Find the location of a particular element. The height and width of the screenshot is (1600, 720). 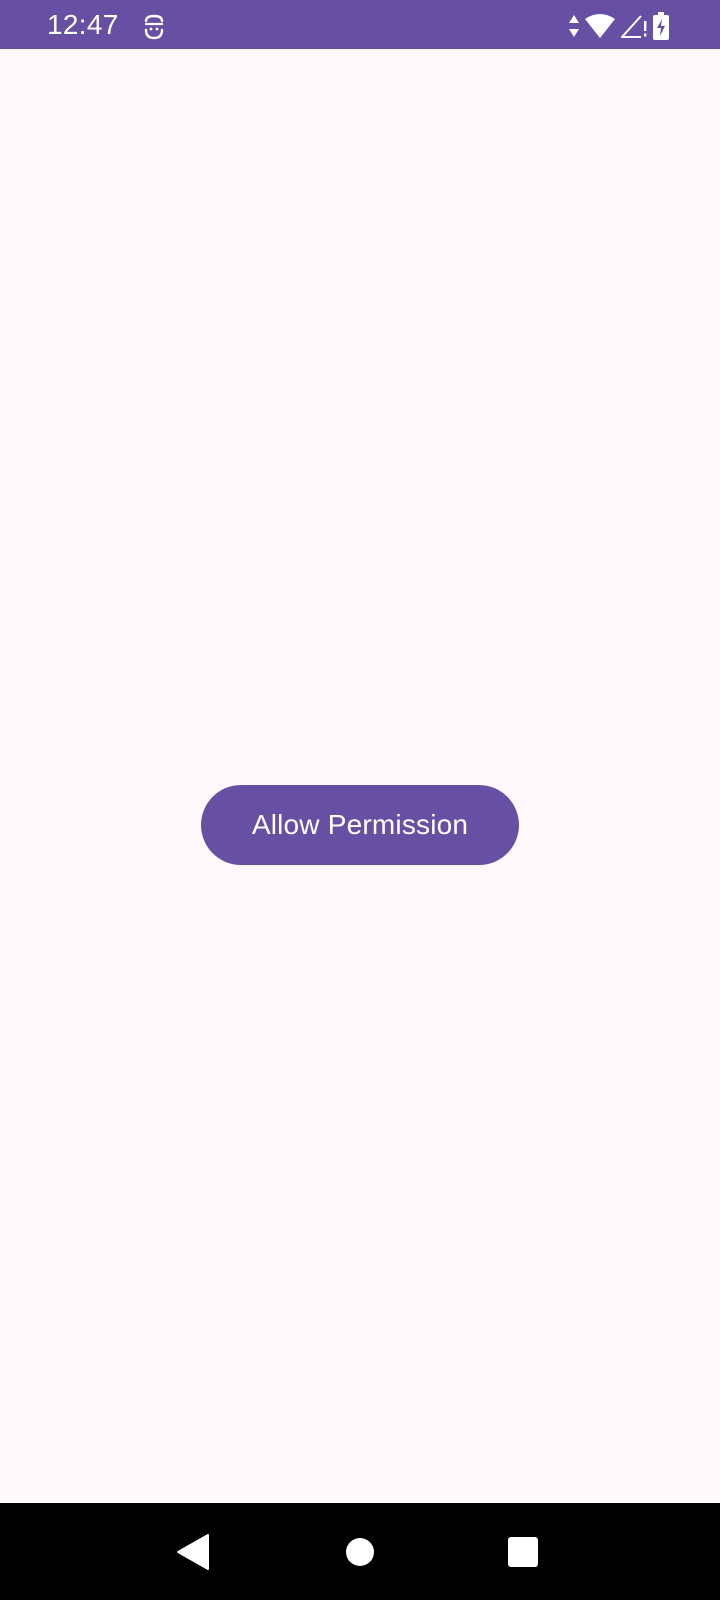

face-scan-icon is located at coordinates (154, 27).